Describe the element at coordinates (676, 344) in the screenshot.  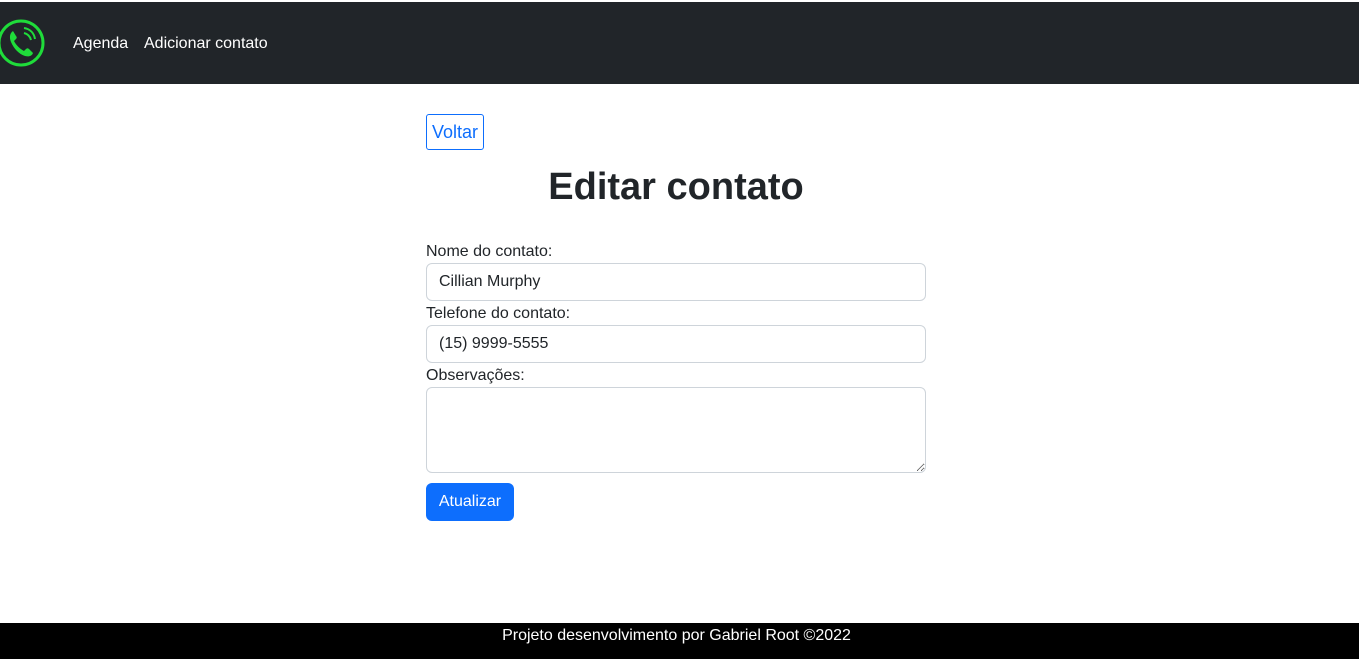
I see `telefone-input` at that location.